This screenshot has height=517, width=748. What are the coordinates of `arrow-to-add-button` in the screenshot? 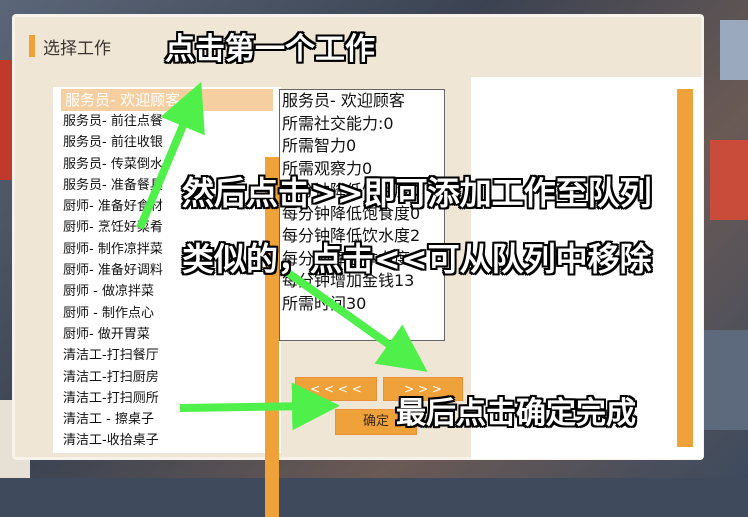 It's located at (354, 319).